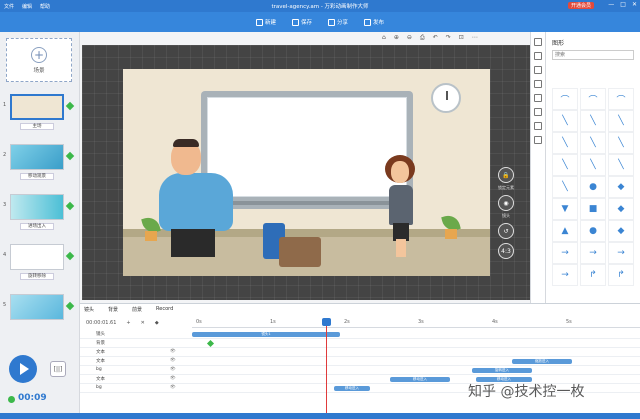 Image resolution: width=640 pixels, height=419 pixels. Describe the element at coordinates (137, 309) in the screenshot. I see `tab-foreground: 前景` at that location.